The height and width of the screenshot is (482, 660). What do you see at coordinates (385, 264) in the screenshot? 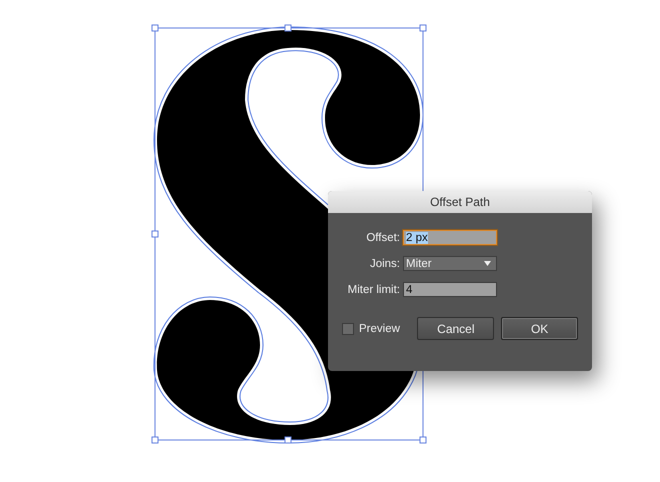
I see `field-label: Joins:` at bounding box center [385, 264].